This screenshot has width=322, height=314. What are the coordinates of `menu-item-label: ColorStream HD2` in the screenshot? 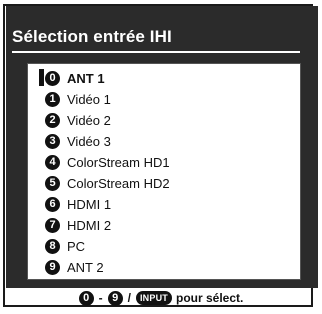 It's located at (118, 183).